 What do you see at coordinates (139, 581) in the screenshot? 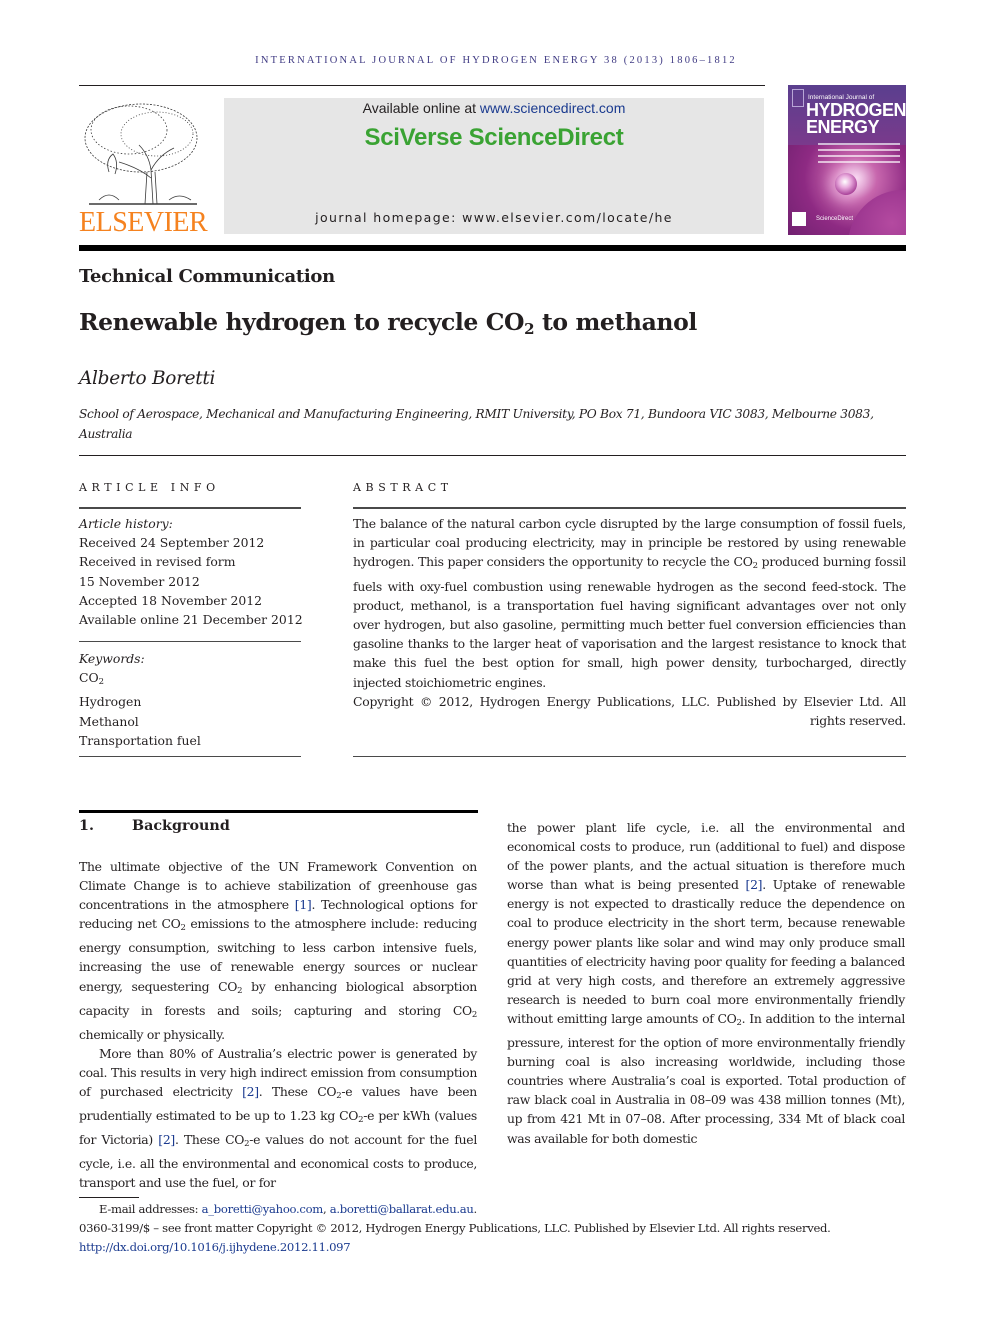
I see `history-item: 15 November 2012` at bounding box center [139, 581].